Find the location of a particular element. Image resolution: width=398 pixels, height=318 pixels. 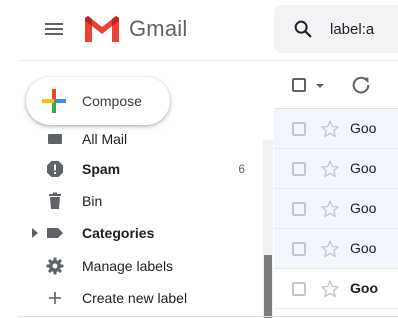

main-menu-button is located at coordinates (54, 29).